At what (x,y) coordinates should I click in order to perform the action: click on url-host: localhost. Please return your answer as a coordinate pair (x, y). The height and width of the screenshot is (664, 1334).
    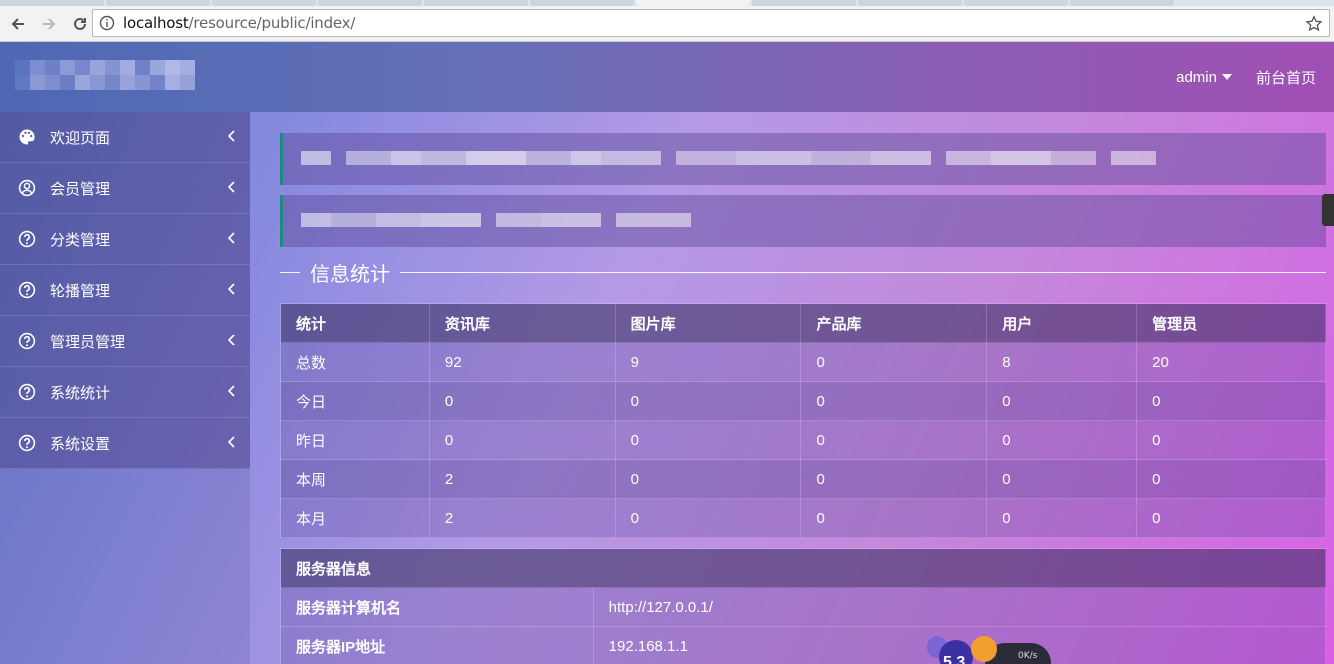
    Looking at the image, I should click on (156, 23).